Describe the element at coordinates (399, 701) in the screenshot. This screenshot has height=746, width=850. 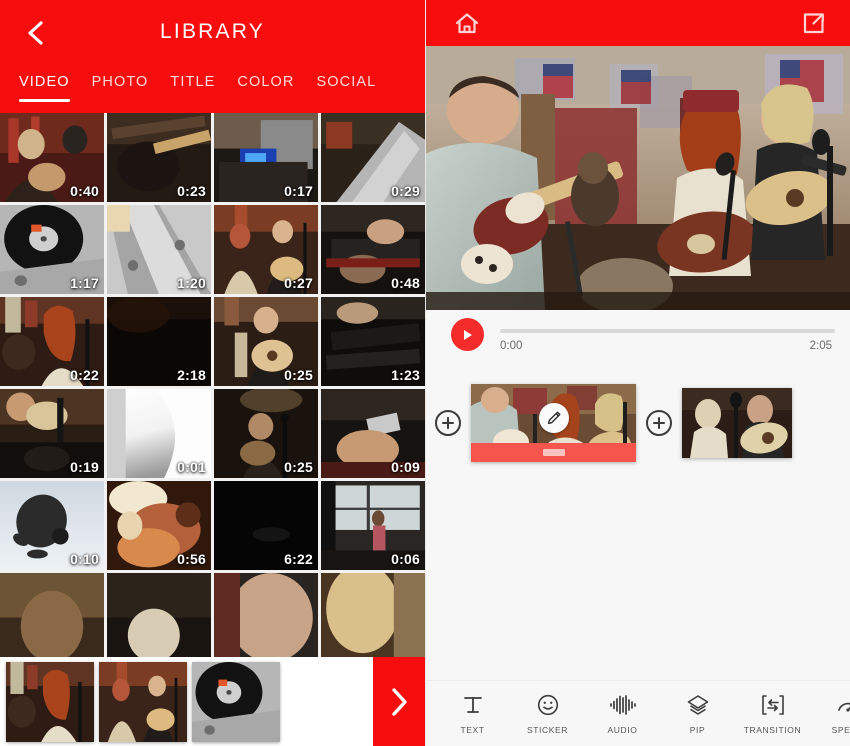
I see `next-button` at that location.